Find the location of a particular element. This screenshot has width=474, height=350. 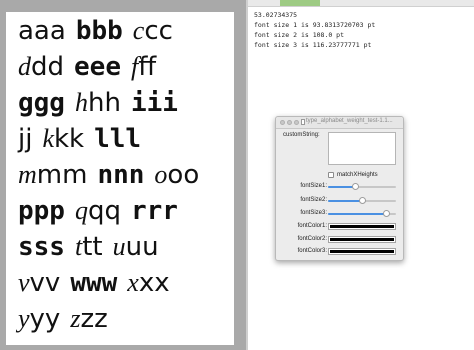

font-color-1-label: fontColor1: is located at coordinates (312, 226).